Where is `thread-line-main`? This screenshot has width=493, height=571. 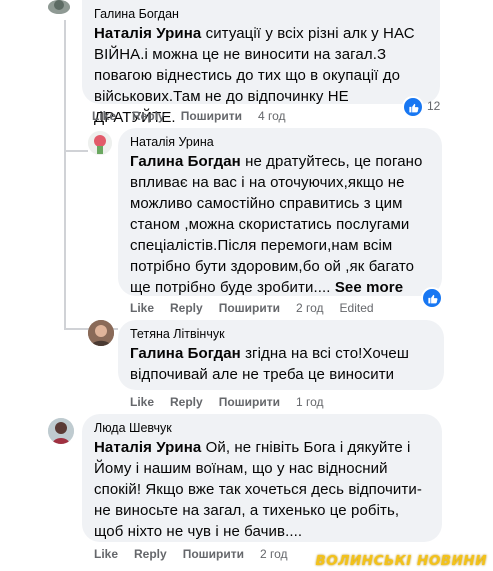 thread-line-main is located at coordinates (65, 175).